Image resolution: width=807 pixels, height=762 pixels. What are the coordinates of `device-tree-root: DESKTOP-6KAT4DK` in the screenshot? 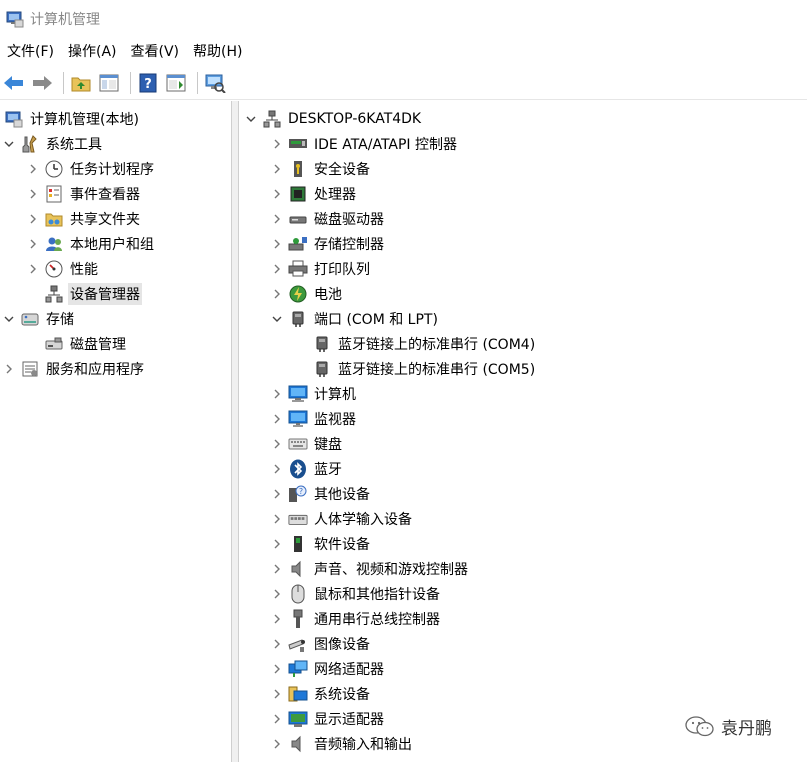 It's located at (333, 118).